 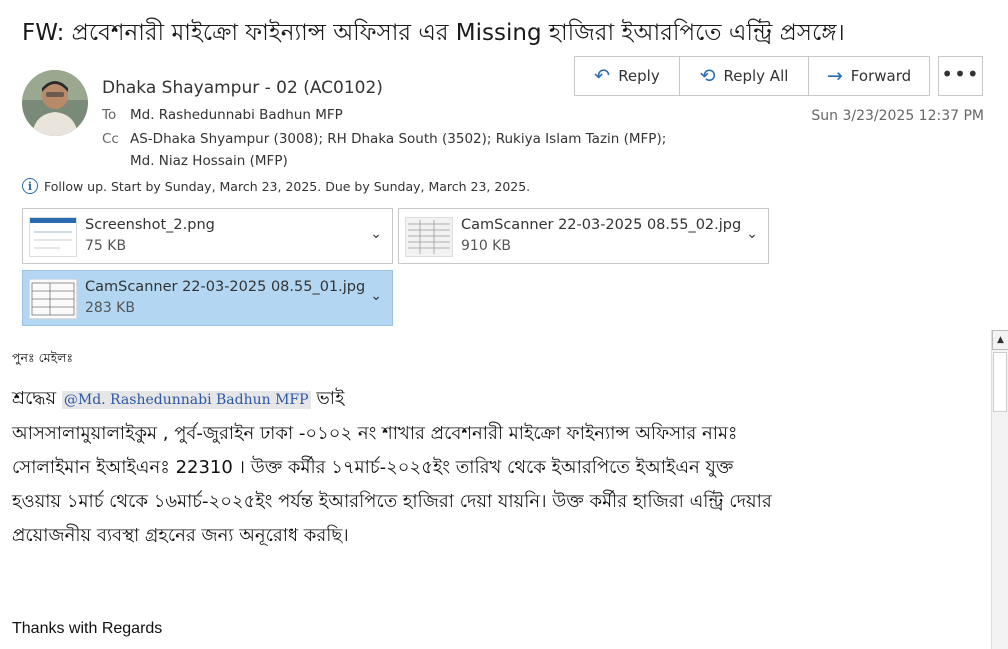 I want to click on vertical-scrollbar: ▲, so click(x=999, y=489).